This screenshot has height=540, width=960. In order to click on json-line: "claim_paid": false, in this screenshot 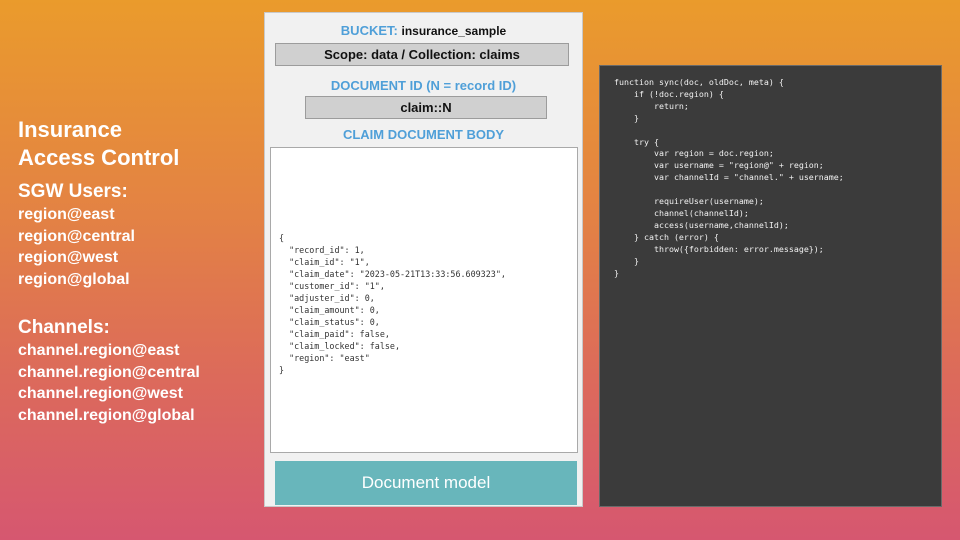, I will do `click(334, 334)`.